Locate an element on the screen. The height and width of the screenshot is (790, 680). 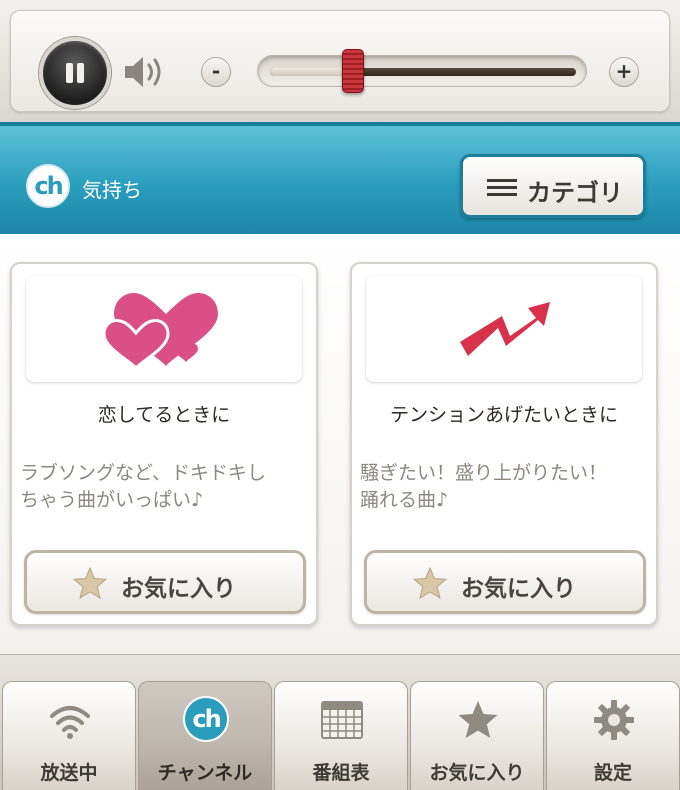
tab-label: 設定 is located at coordinates (612, 773).